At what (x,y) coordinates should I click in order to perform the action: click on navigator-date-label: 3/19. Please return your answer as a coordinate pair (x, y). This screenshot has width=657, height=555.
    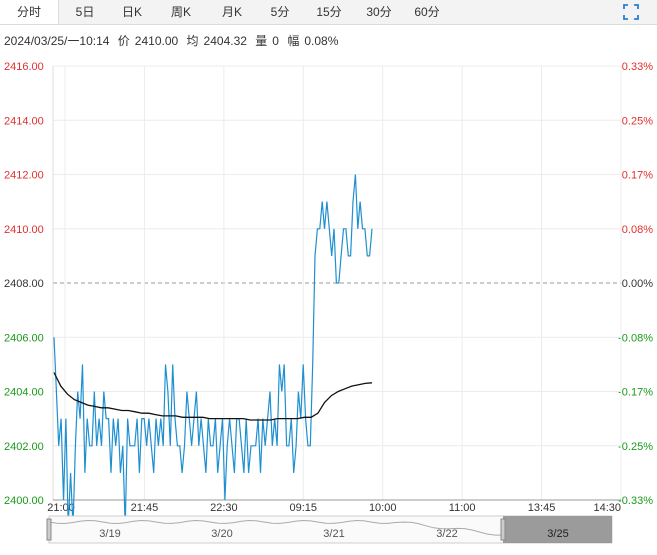
    Looking at the image, I should click on (109, 534).